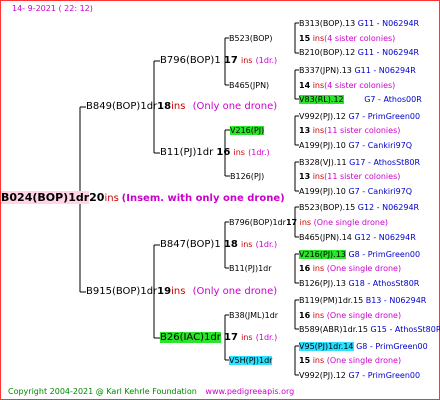  Describe the element at coordinates (384, 283) in the screenshot. I see `gen4-line-code: G18 - AthosSt80R` at that location.